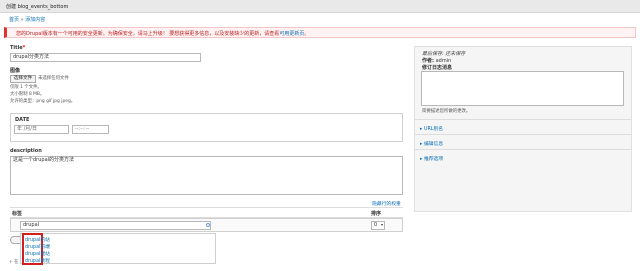 Image resolution: width=640 pixels, height=271 pixels. Describe the element at coordinates (437, 68) in the screenshot. I see `revision-log-label: 修订日志消息` at that location.